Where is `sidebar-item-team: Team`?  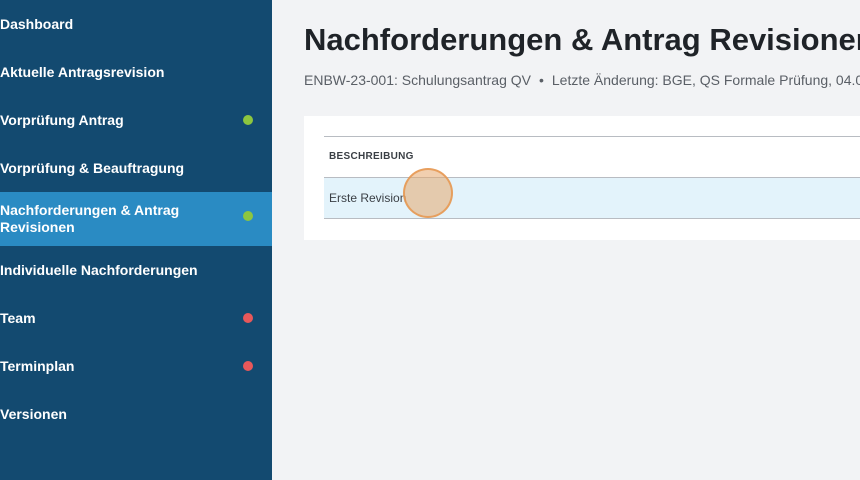 sidebar-item-team: Team is located at coordinates (136, 318).